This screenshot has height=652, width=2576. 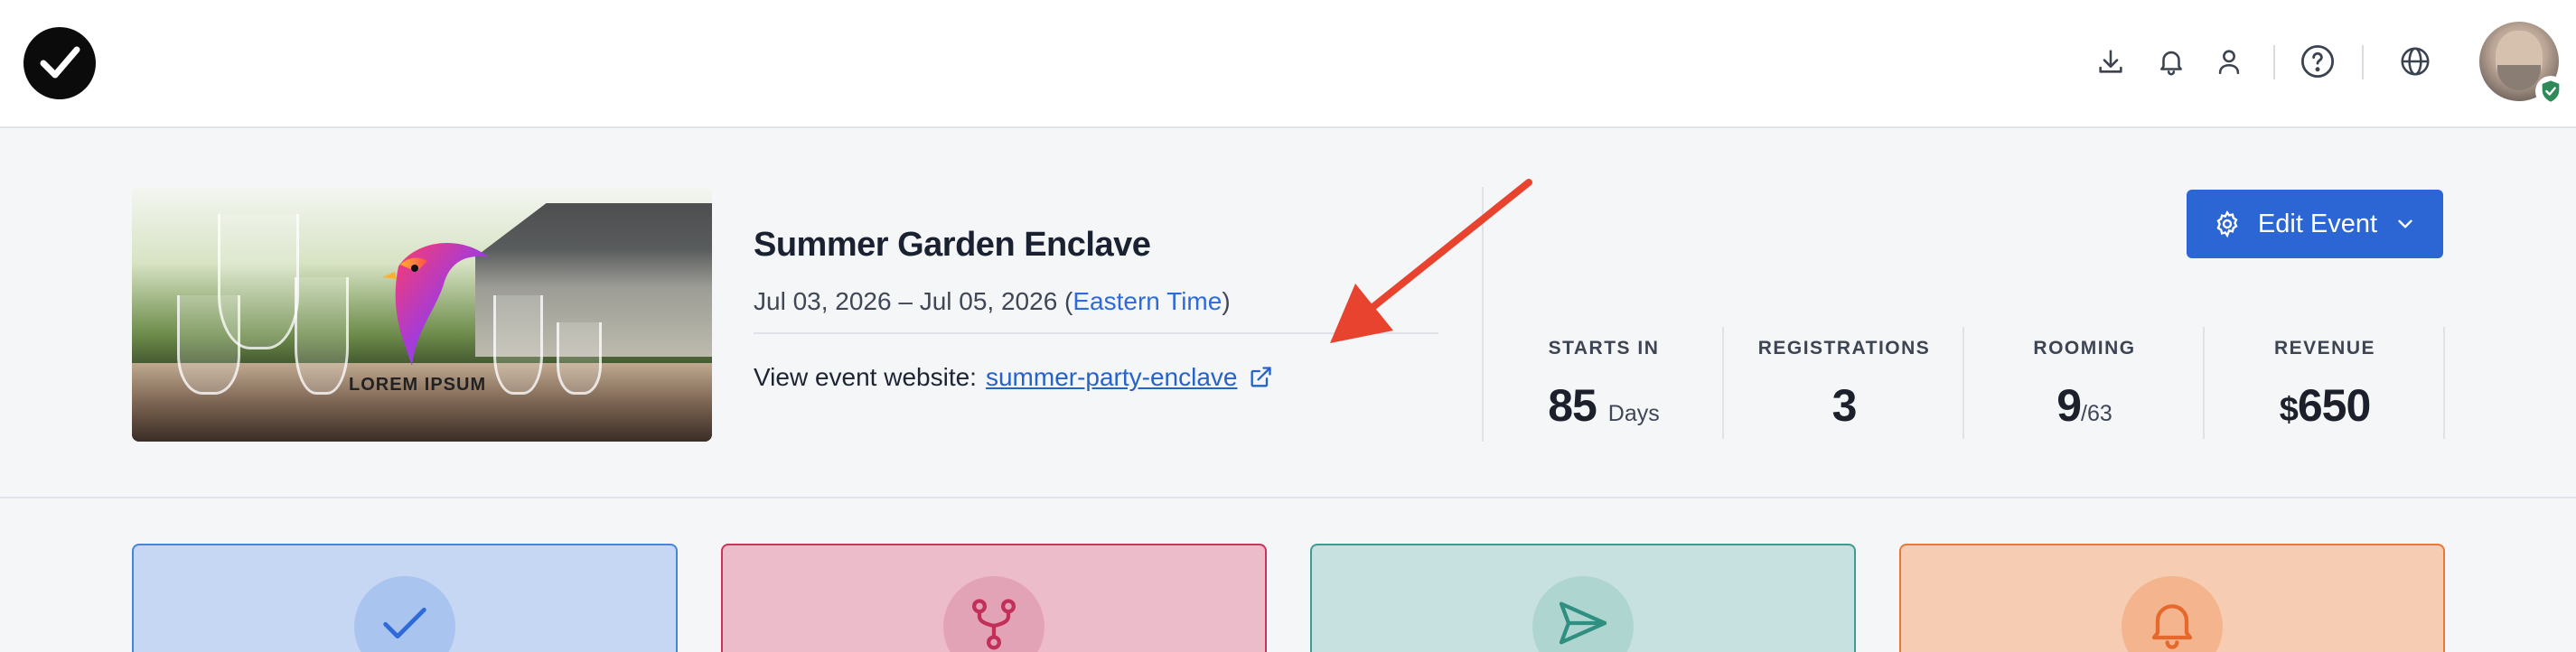 I want to click on stat-label: STARTS IN, so click(x=1604, y=348).